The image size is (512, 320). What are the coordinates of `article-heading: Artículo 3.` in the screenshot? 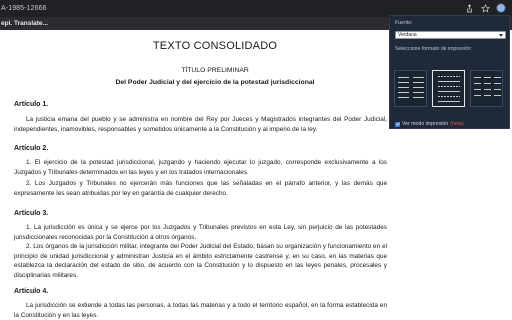 It's located at (31, 213).